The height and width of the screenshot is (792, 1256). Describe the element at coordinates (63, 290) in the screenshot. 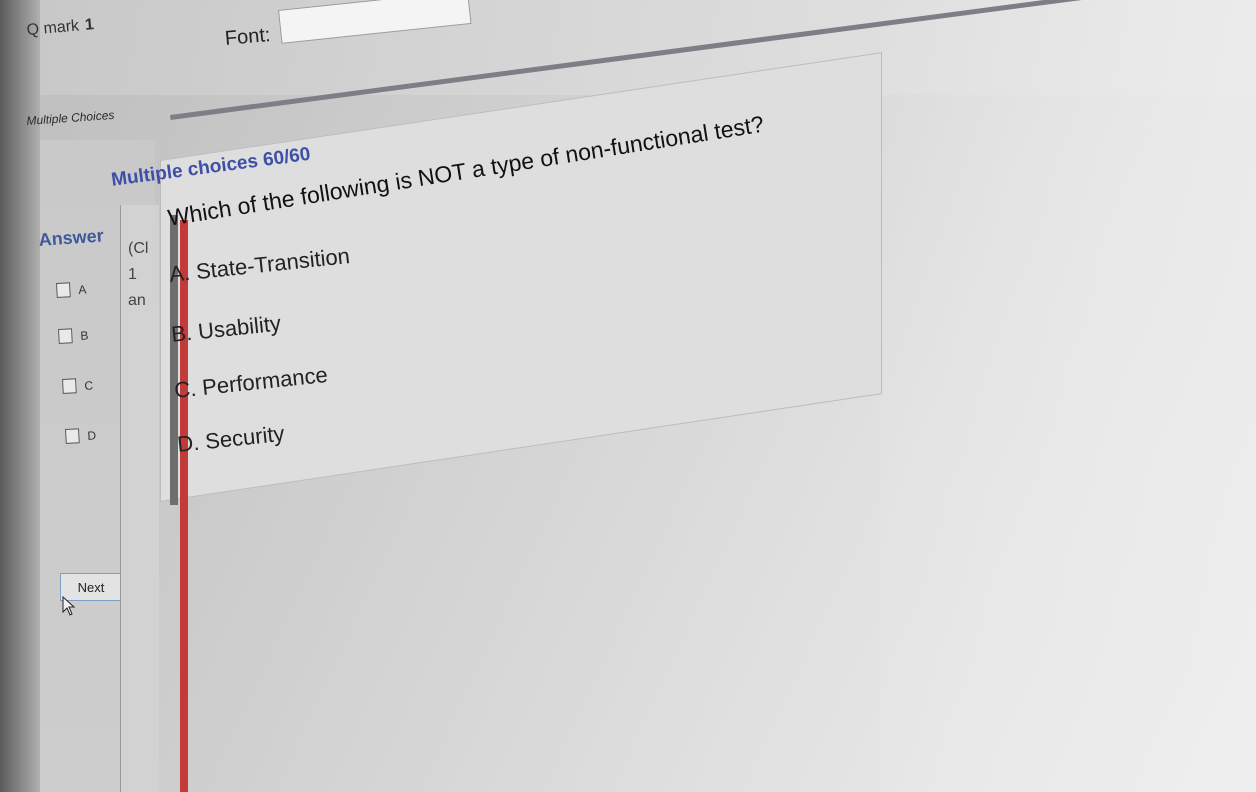

I see `checkbox-a` at that location.